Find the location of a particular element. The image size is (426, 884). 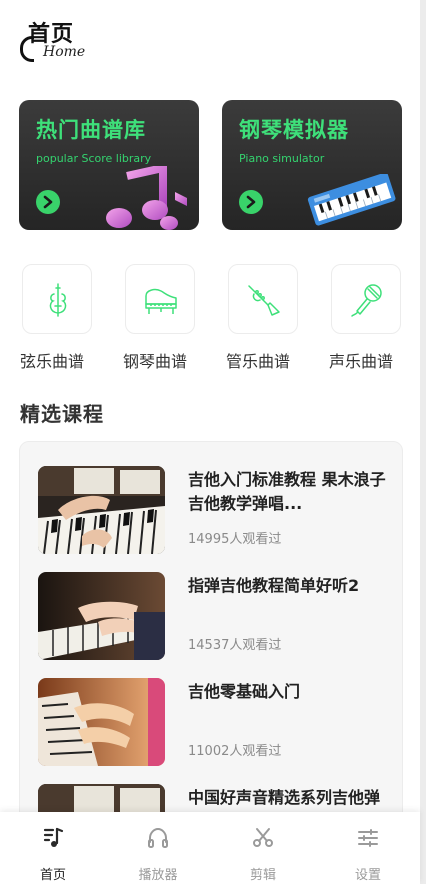

popular-score-library-card: 热门曲谱库 popular Score library is located at coordinates (109, 165).